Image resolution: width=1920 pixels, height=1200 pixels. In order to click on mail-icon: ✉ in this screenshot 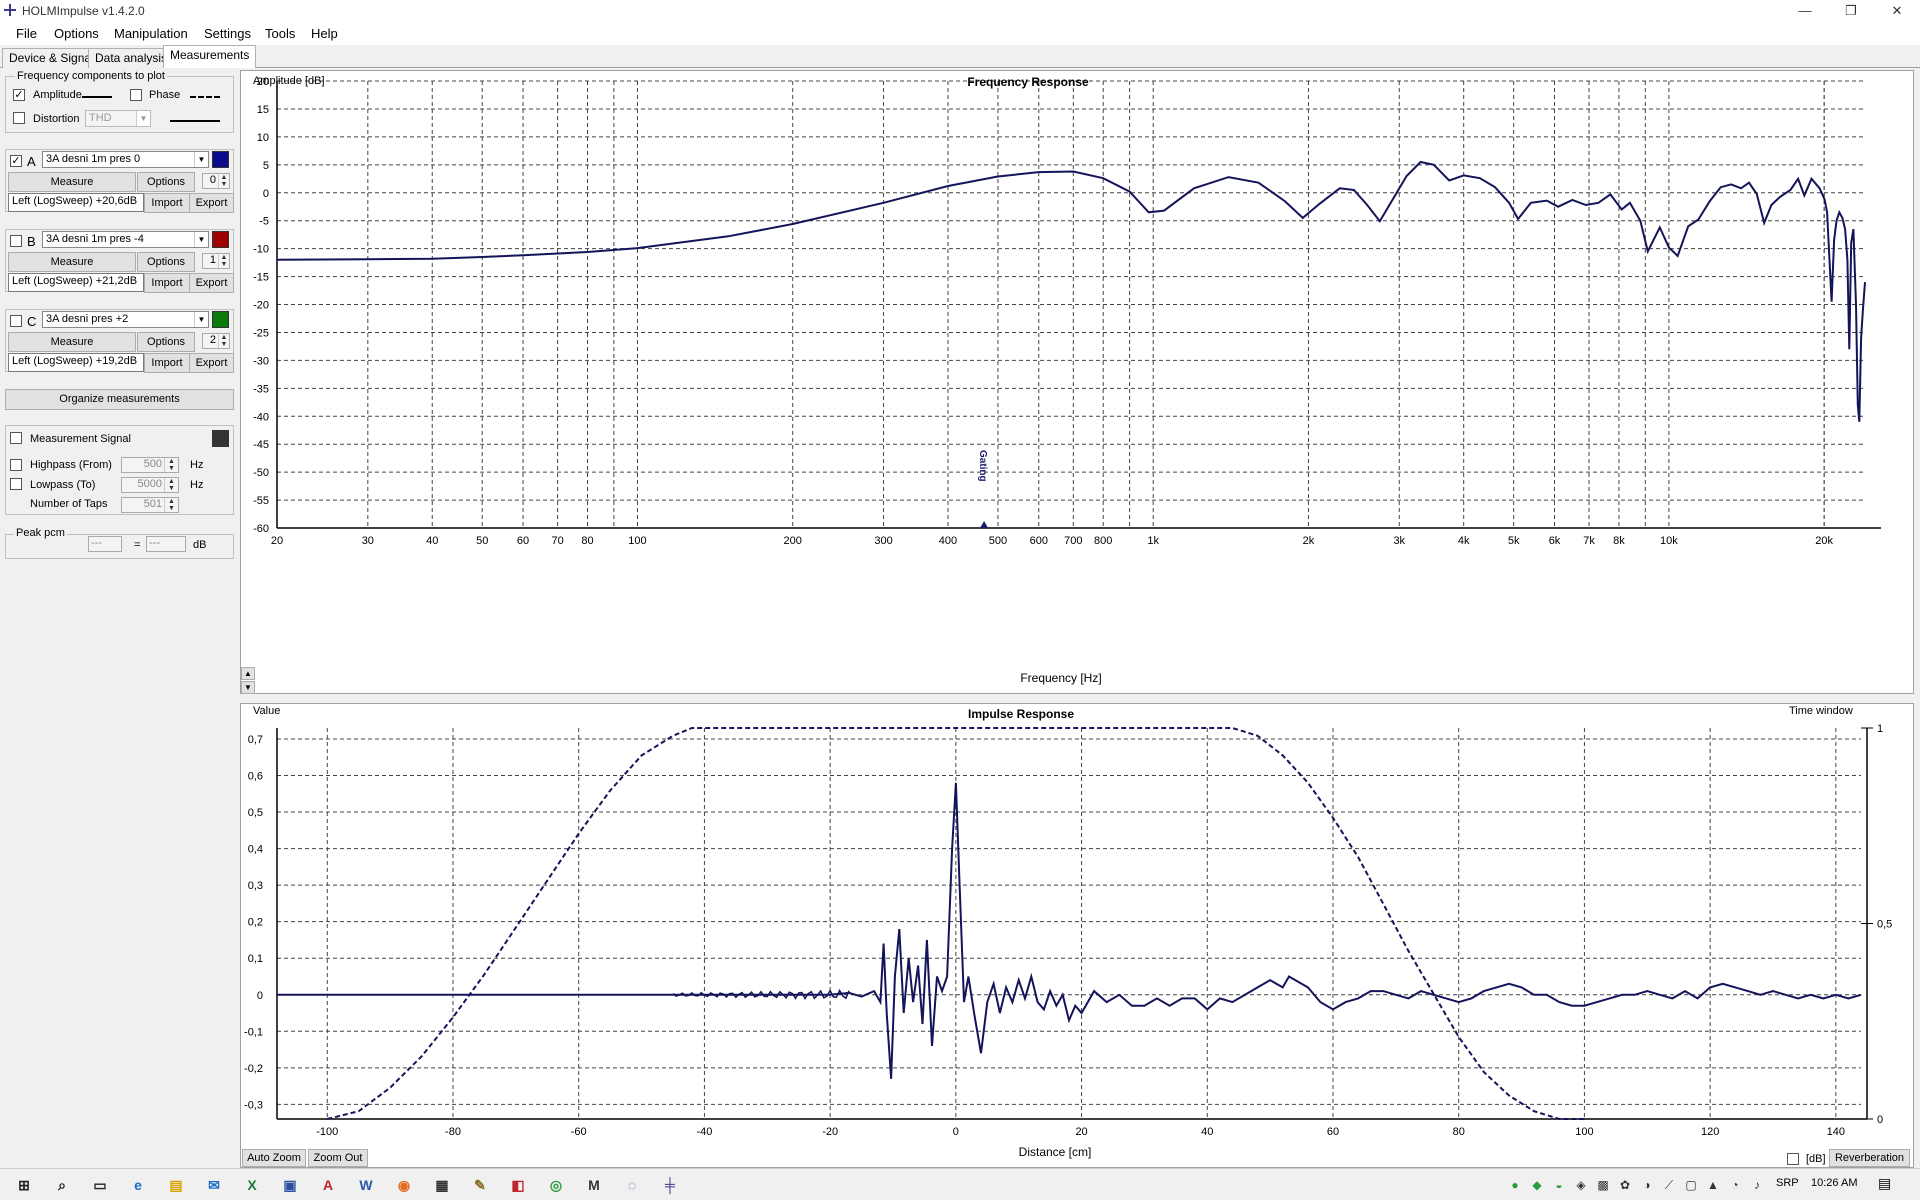, I will do `click(214, 1185)`.